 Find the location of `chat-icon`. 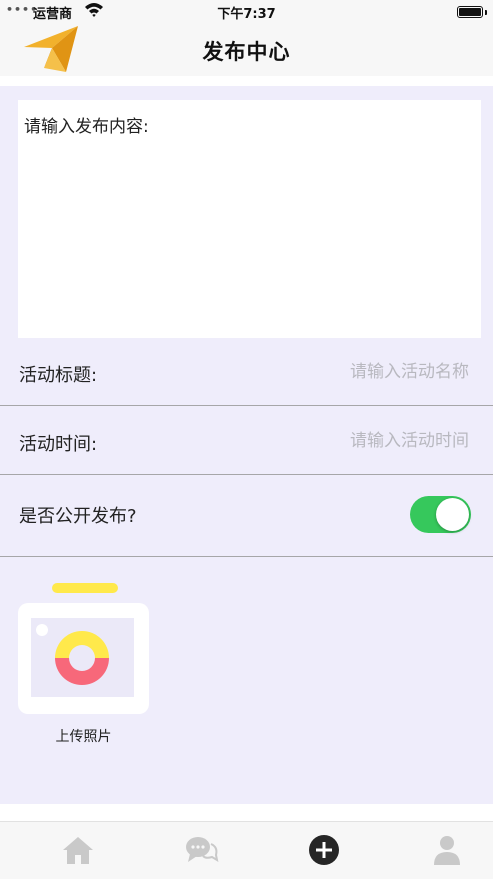

chat-icon is located at coordinates (202, 850).